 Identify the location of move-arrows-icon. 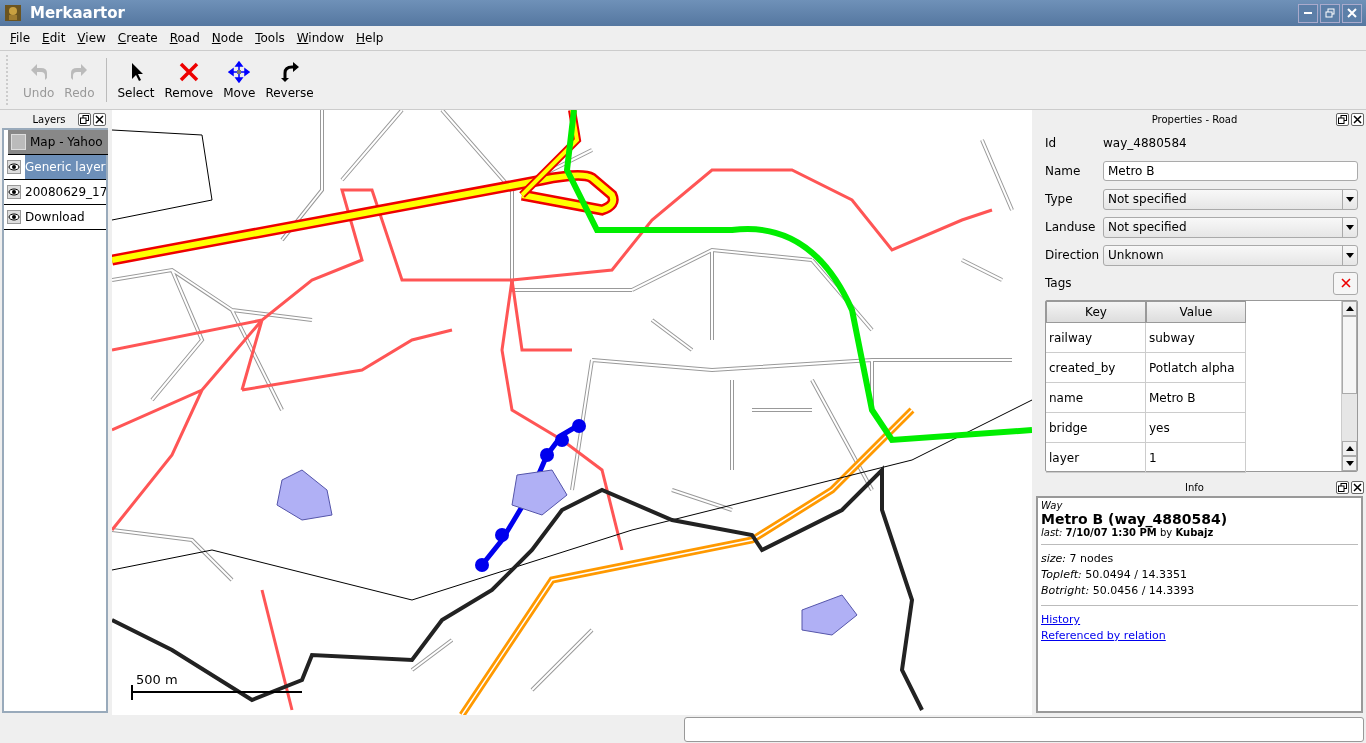
(239, 71).